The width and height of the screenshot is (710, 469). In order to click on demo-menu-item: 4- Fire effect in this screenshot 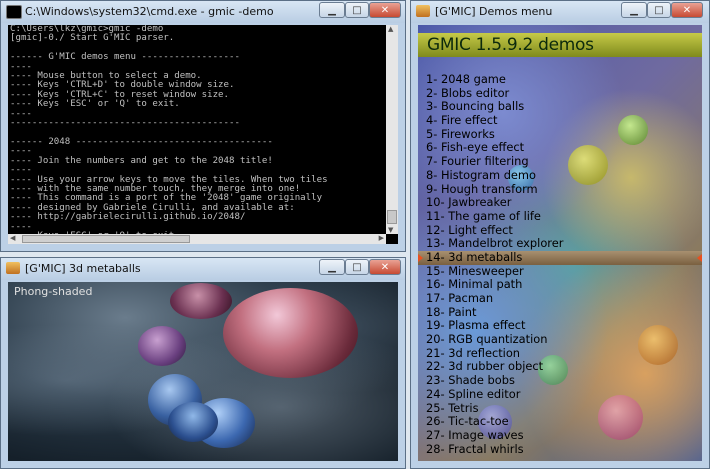, I will do `click(560, 120)`.